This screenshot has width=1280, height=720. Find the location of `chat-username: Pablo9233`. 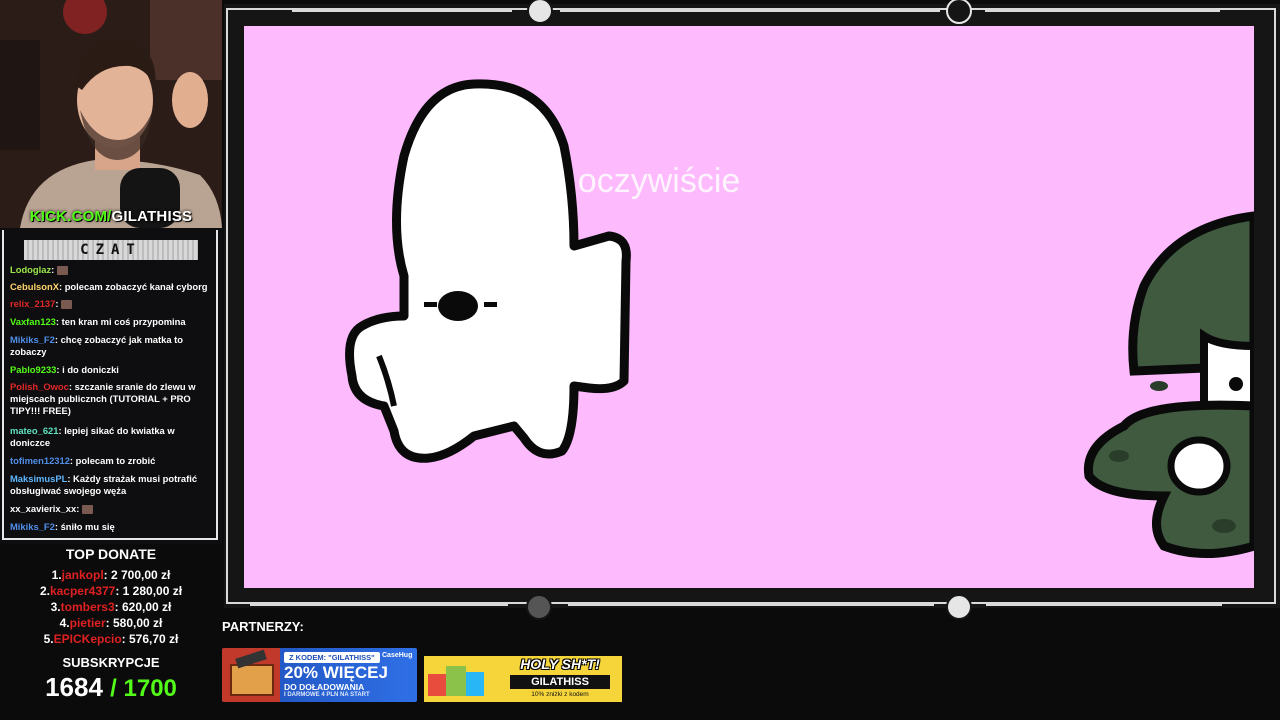

chat-username: Pablo9233 is located at coordinates (33, 369).